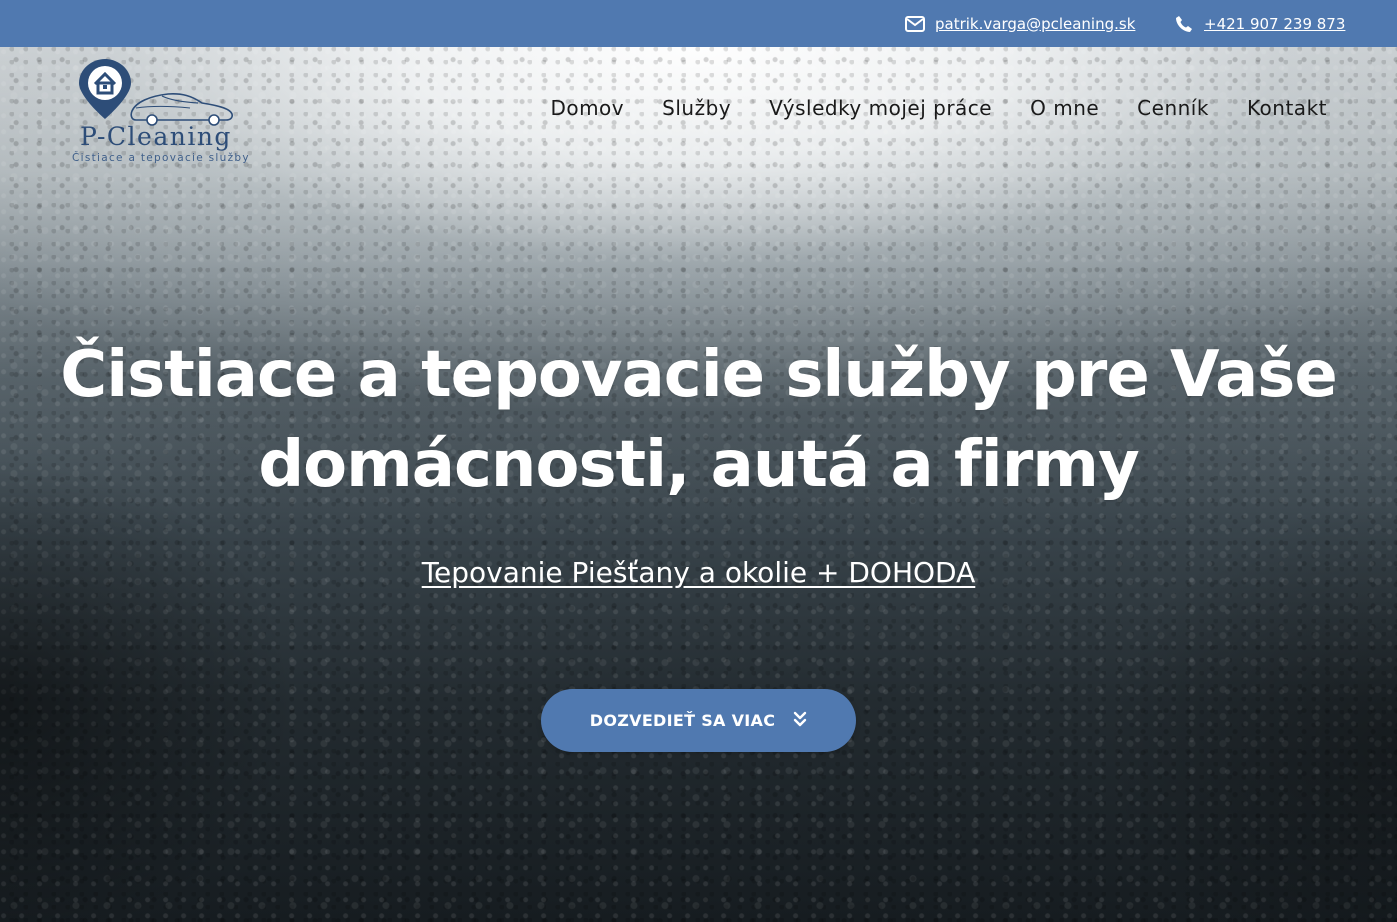 This screenshot has width=1397, height=922. I want to click on site-logo: P-Cleaning Čistiace a tepovacie služby, so click(160, 112).